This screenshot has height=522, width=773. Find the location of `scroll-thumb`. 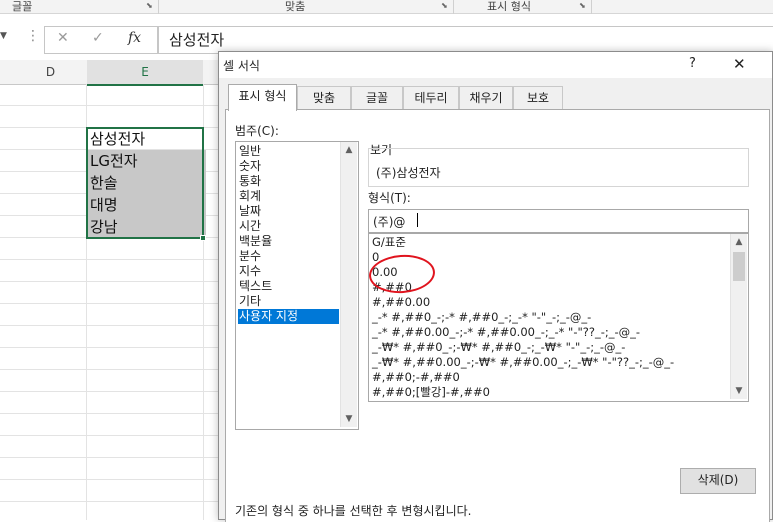

scroll-thumb is located at coordinates (739, 266).